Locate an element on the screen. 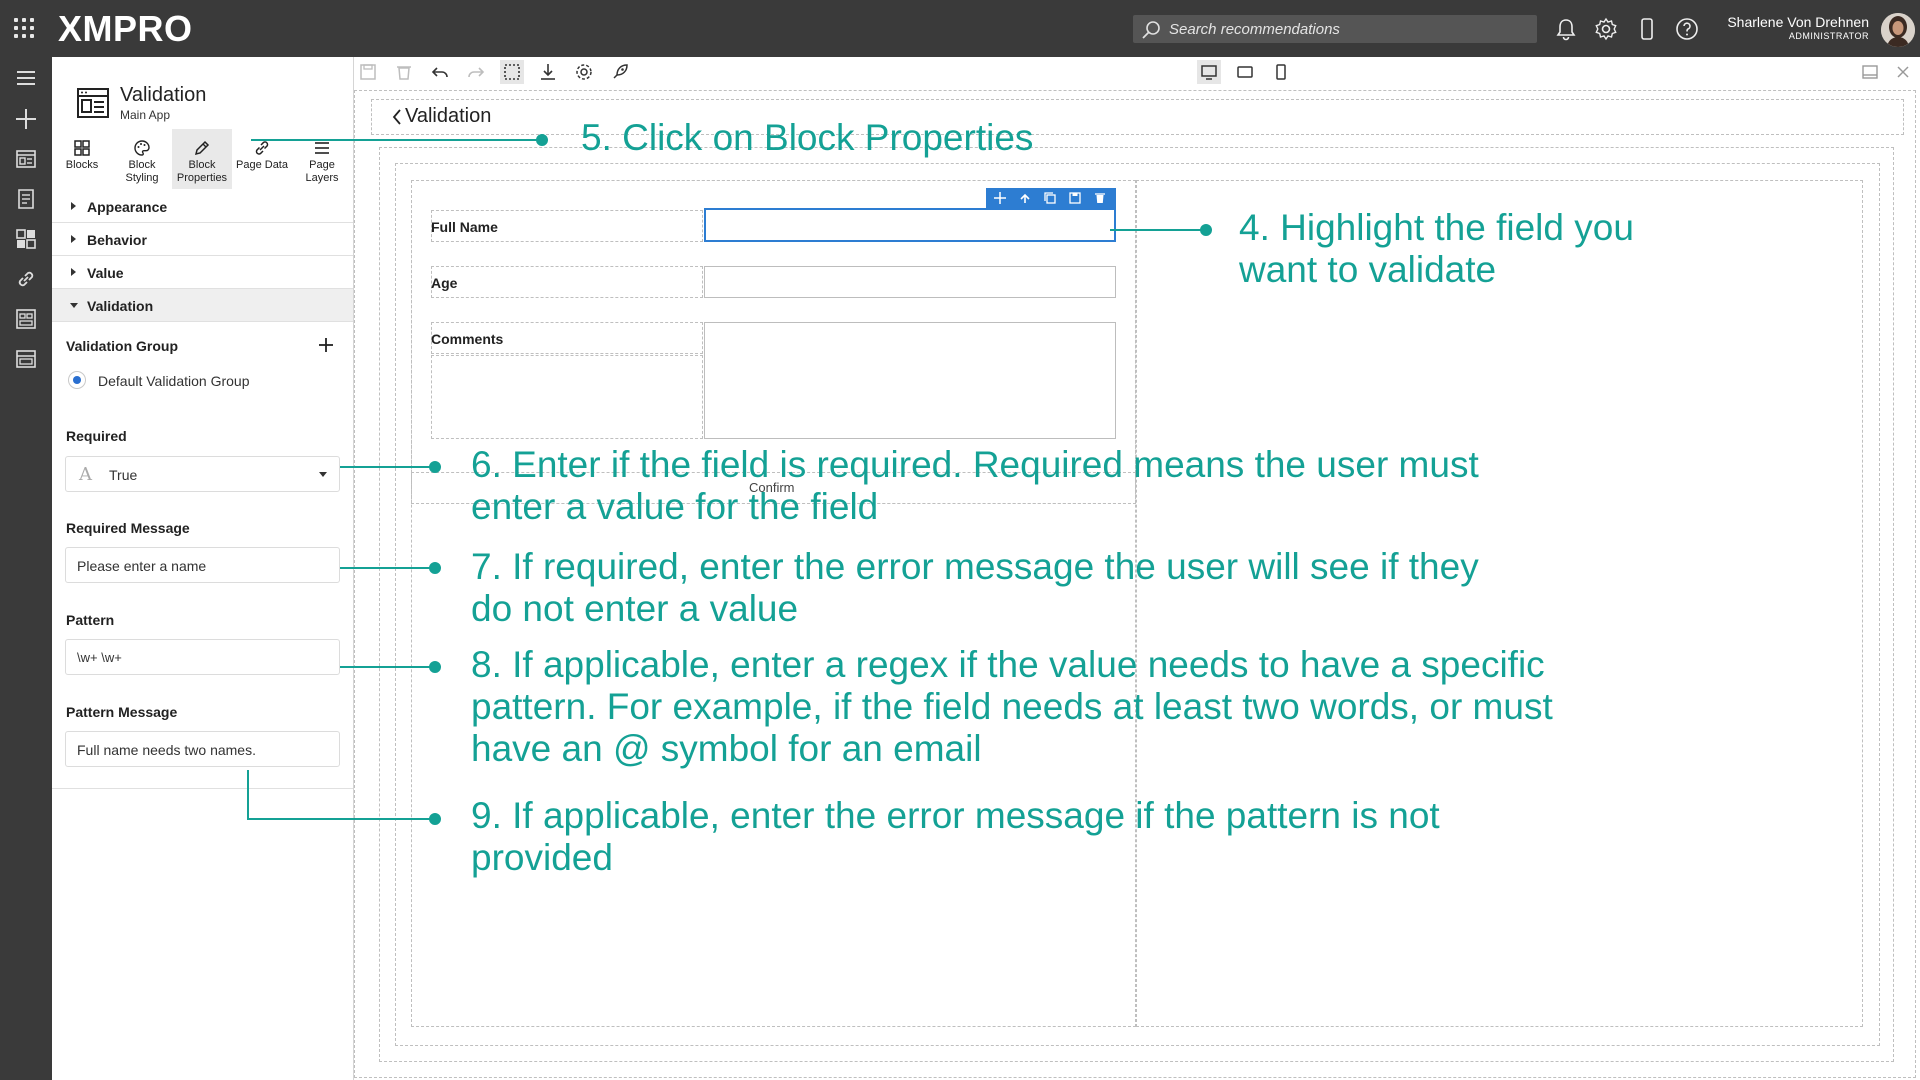  panel-divider is located at coordinates (202, 788).